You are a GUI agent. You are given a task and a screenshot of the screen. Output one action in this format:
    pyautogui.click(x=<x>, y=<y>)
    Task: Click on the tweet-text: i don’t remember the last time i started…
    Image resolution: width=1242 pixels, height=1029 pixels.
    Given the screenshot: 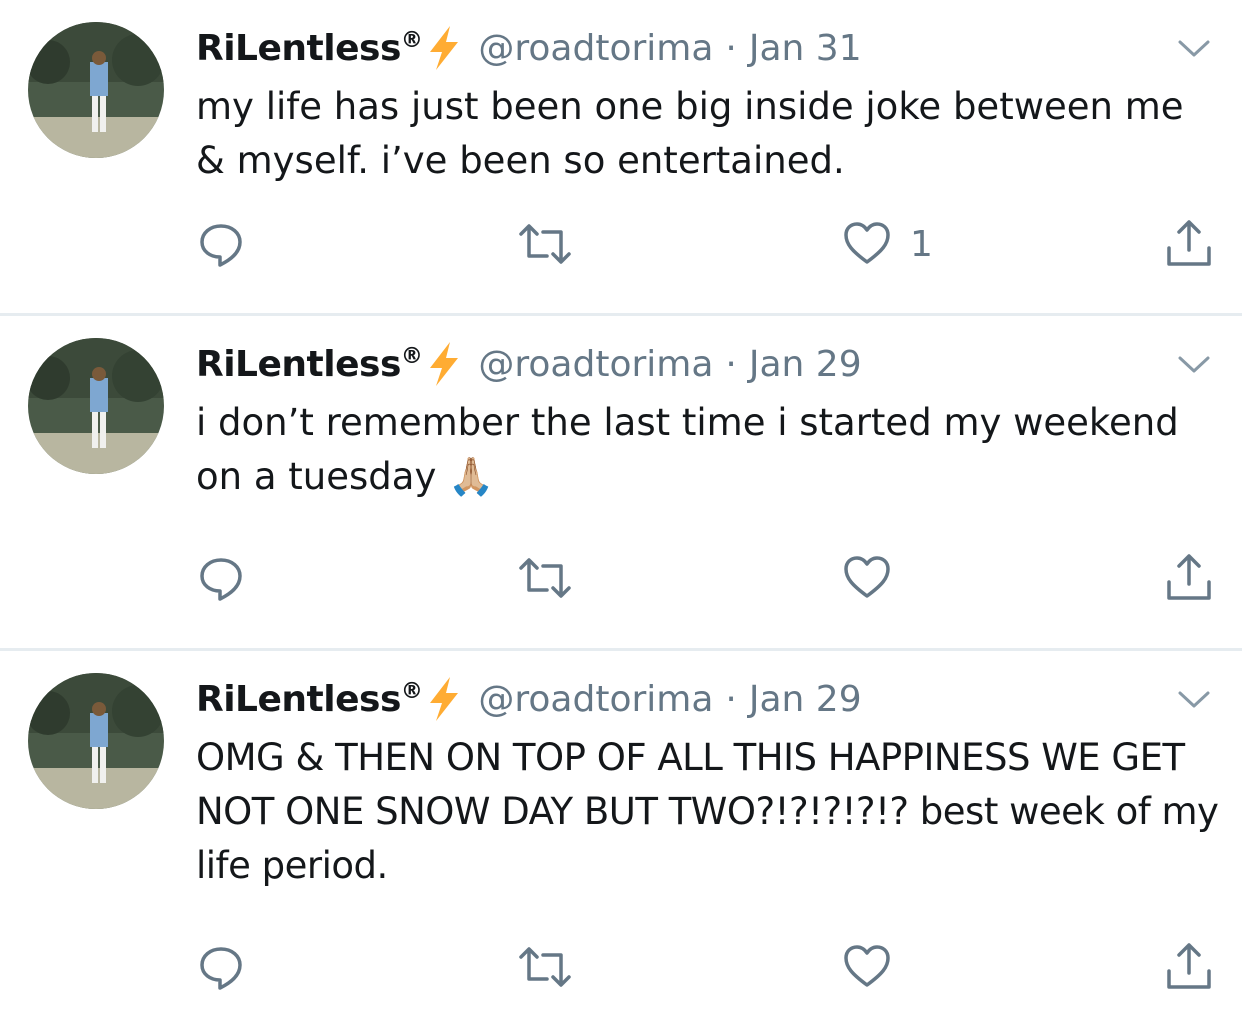 What is the action you would take?
    pyautogui.click(x=687, y=449)
    